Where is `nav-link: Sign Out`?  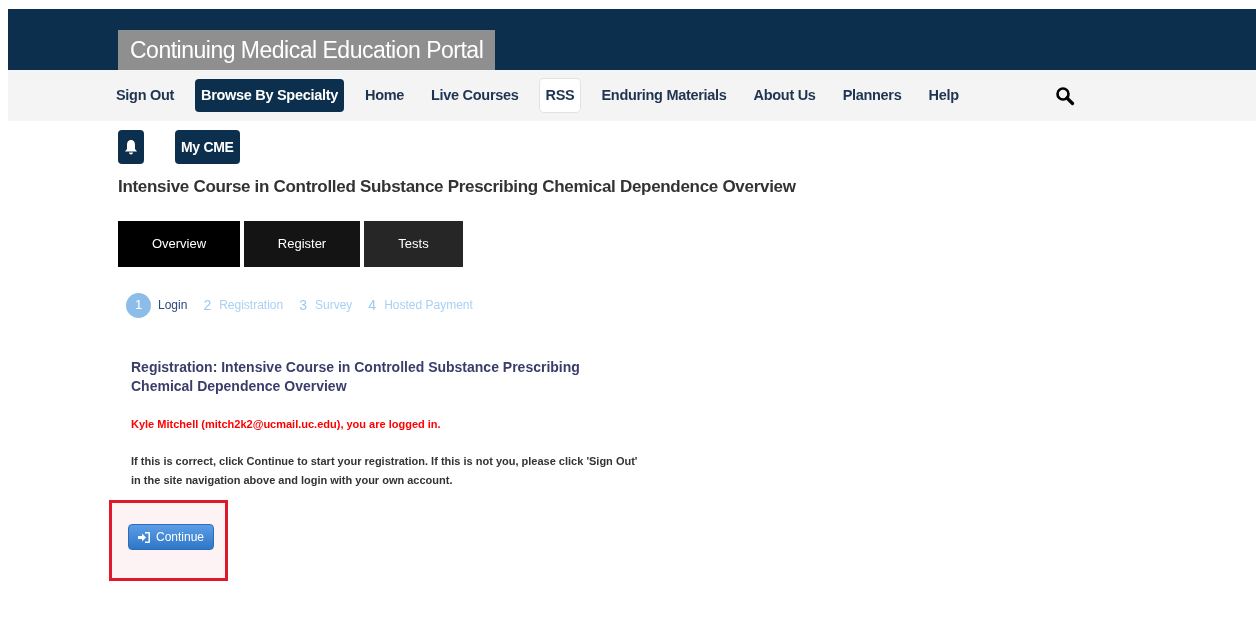
nav-link: Sign Out is located at coordinates (145, 95).